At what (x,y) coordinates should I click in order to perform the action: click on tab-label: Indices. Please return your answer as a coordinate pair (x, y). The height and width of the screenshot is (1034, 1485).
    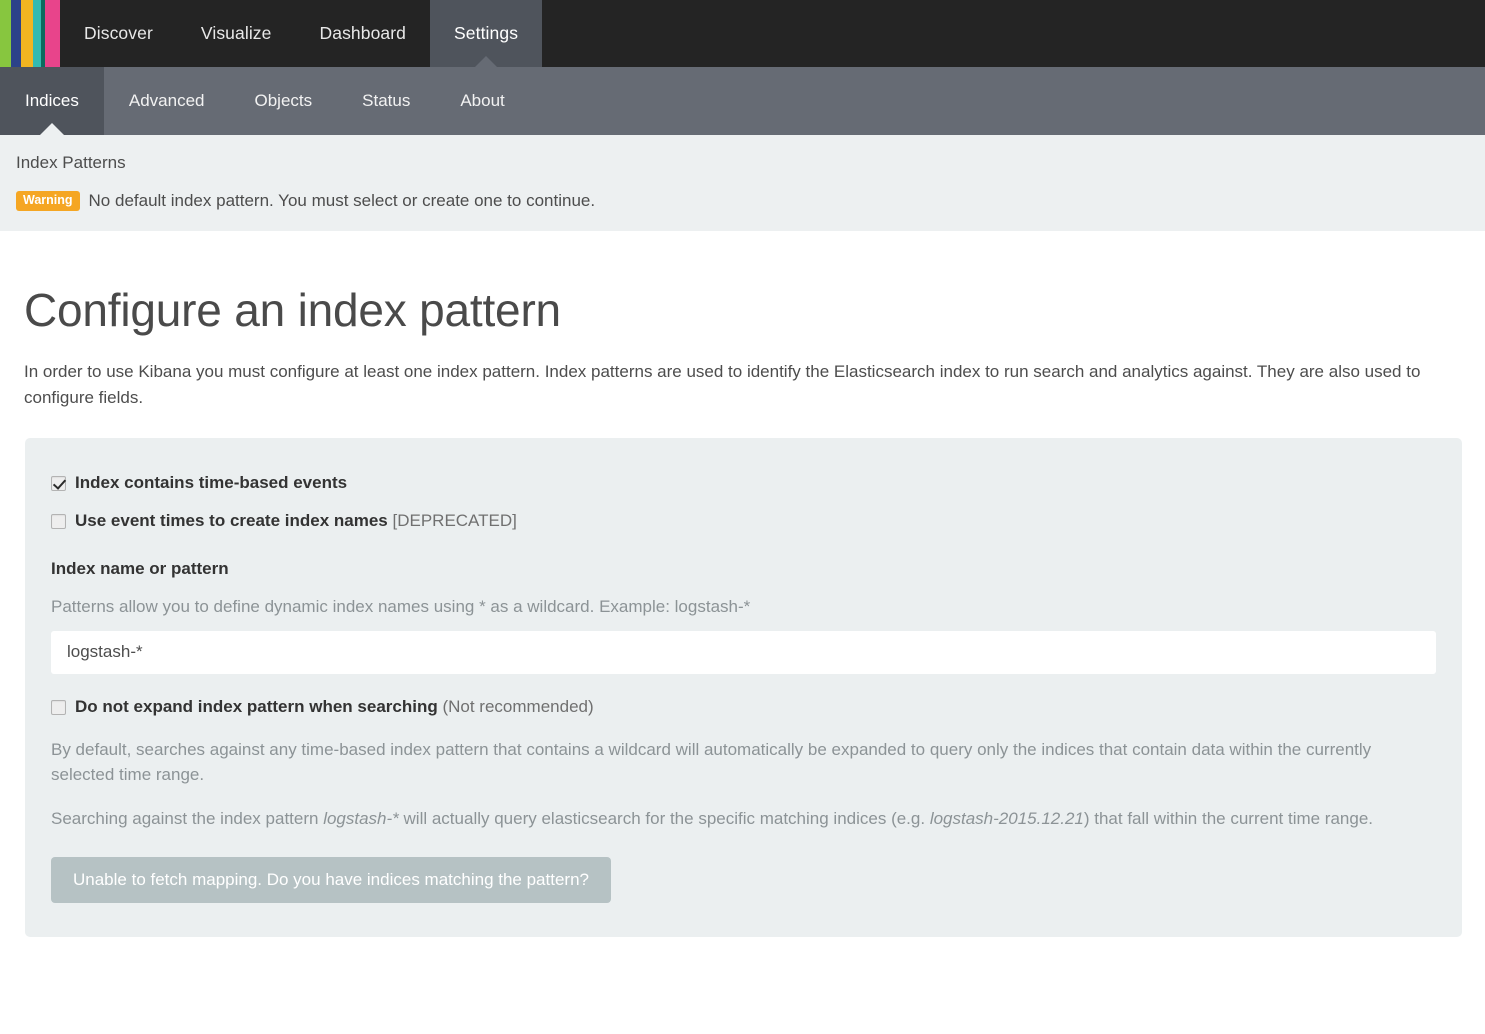
    Looking at the image, I should click on (52, 100).